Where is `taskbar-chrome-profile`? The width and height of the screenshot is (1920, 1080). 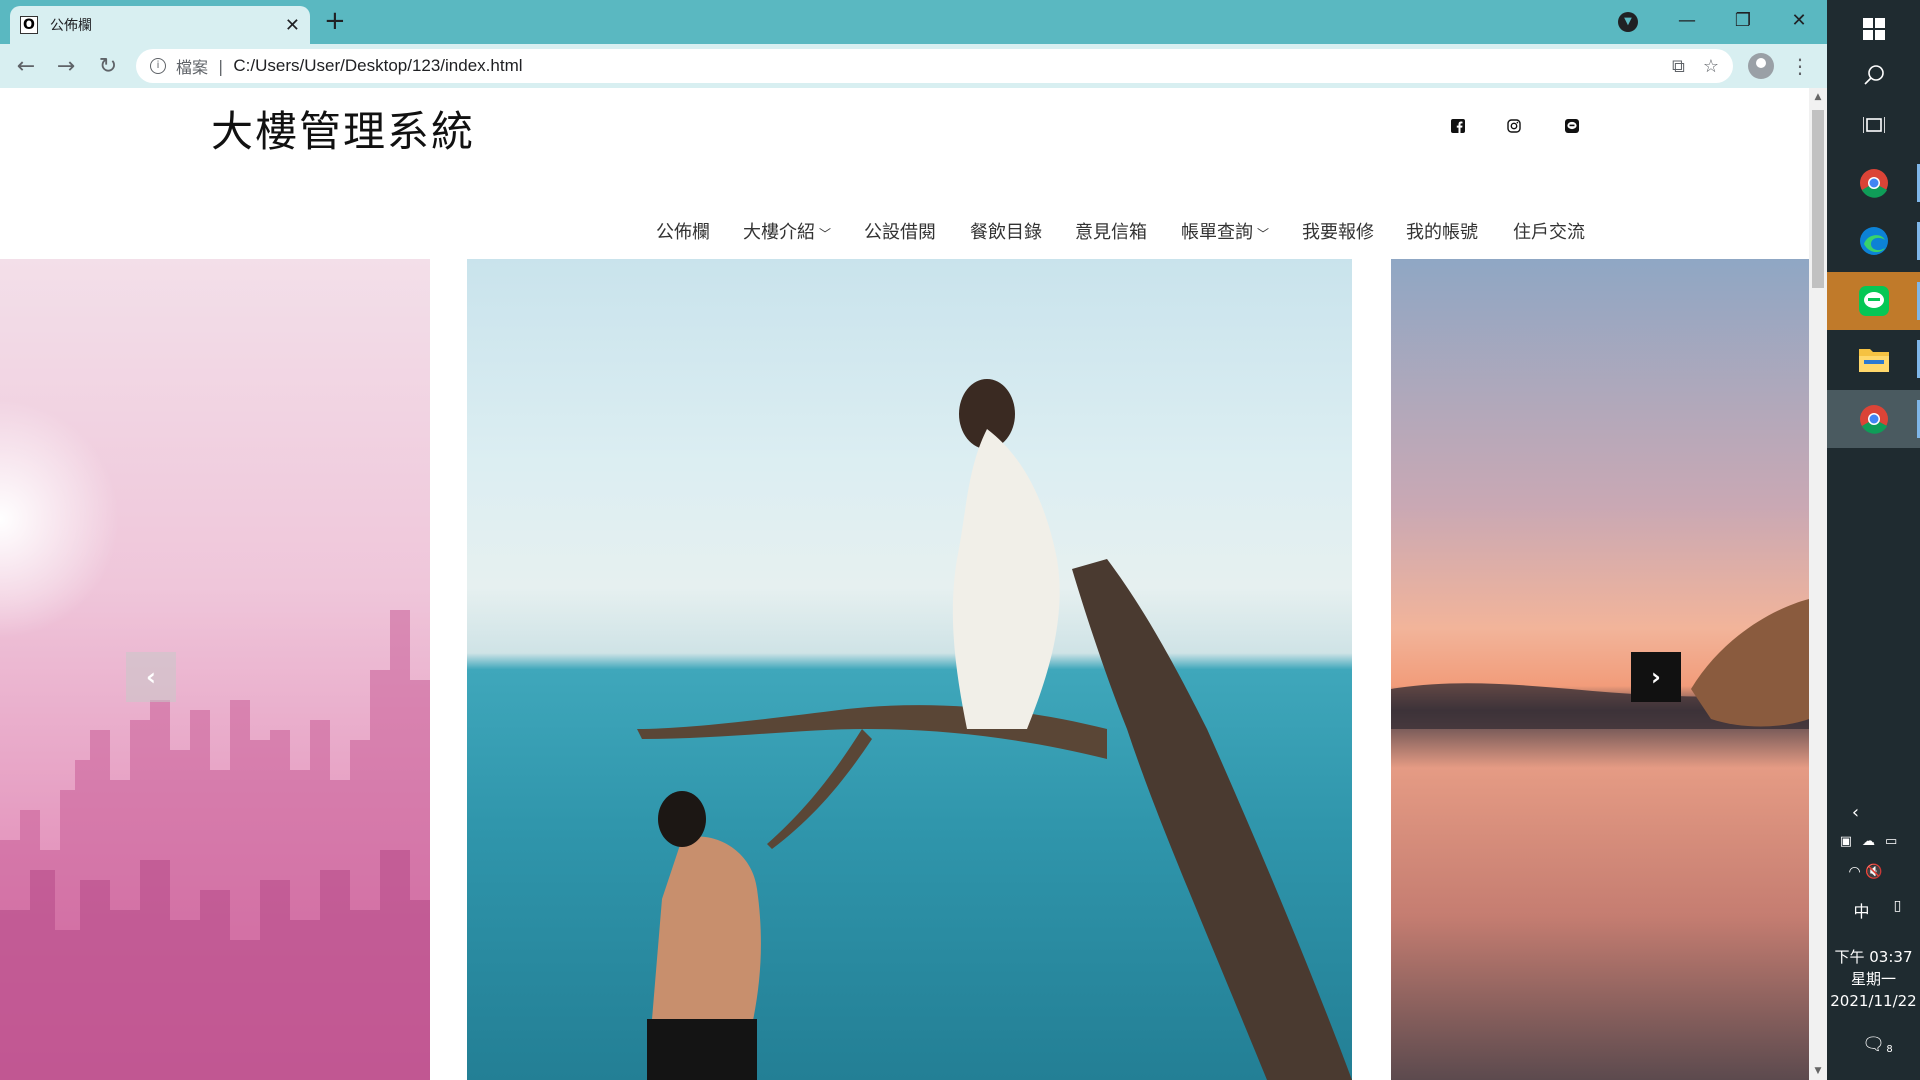
taskbar-chrome-profile is located at coordinates (1873, 183).